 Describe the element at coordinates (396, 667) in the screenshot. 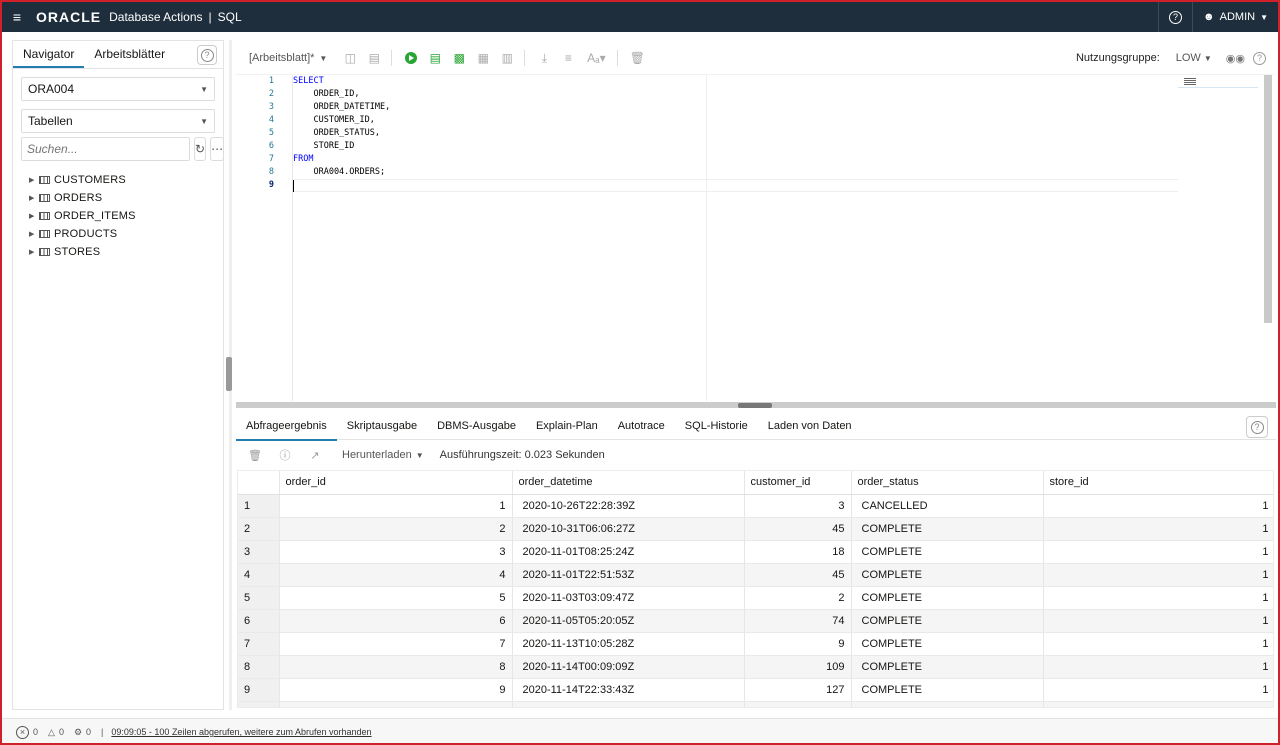

I see `table-cell: 8` at that location.